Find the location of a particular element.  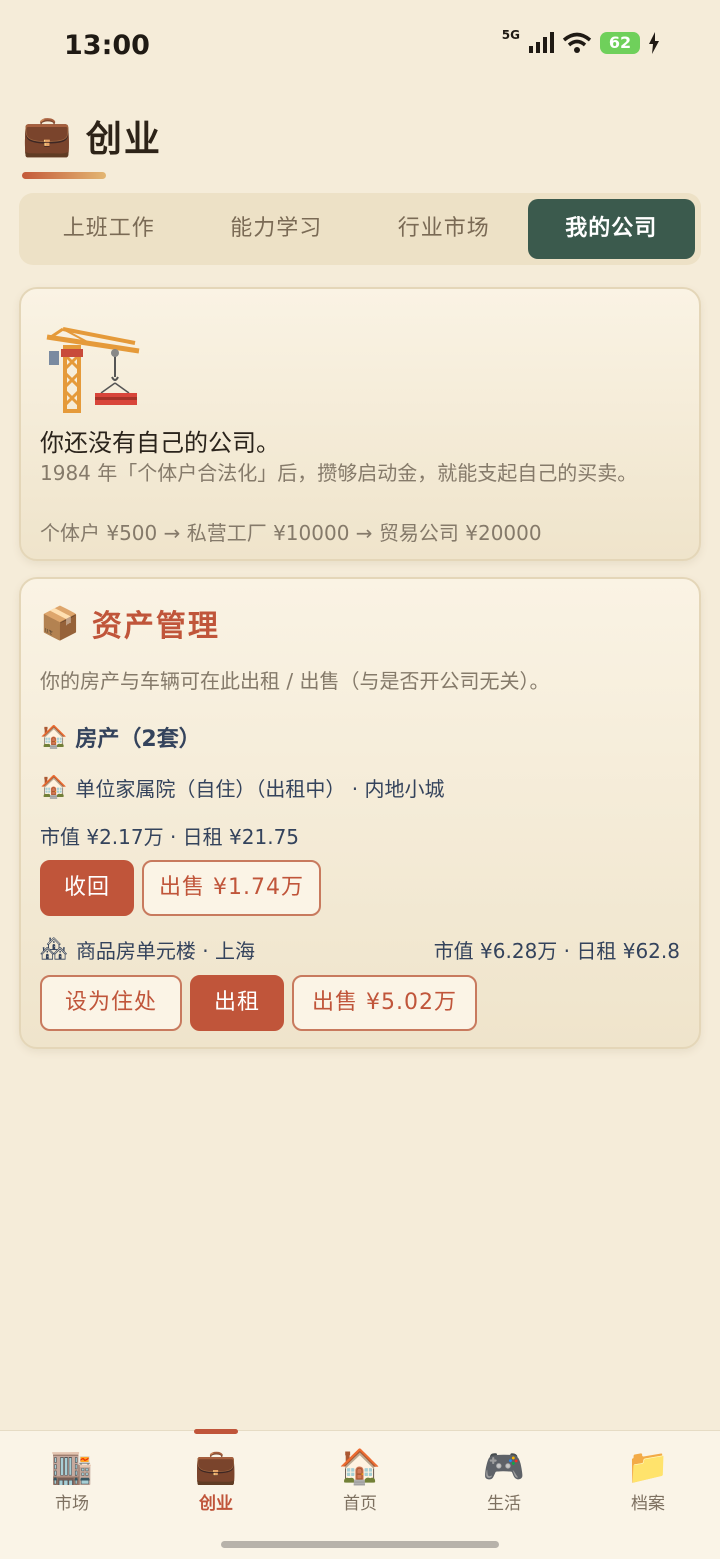

nav-market: 🏬 市场 is located at coordinates (72, 1495).